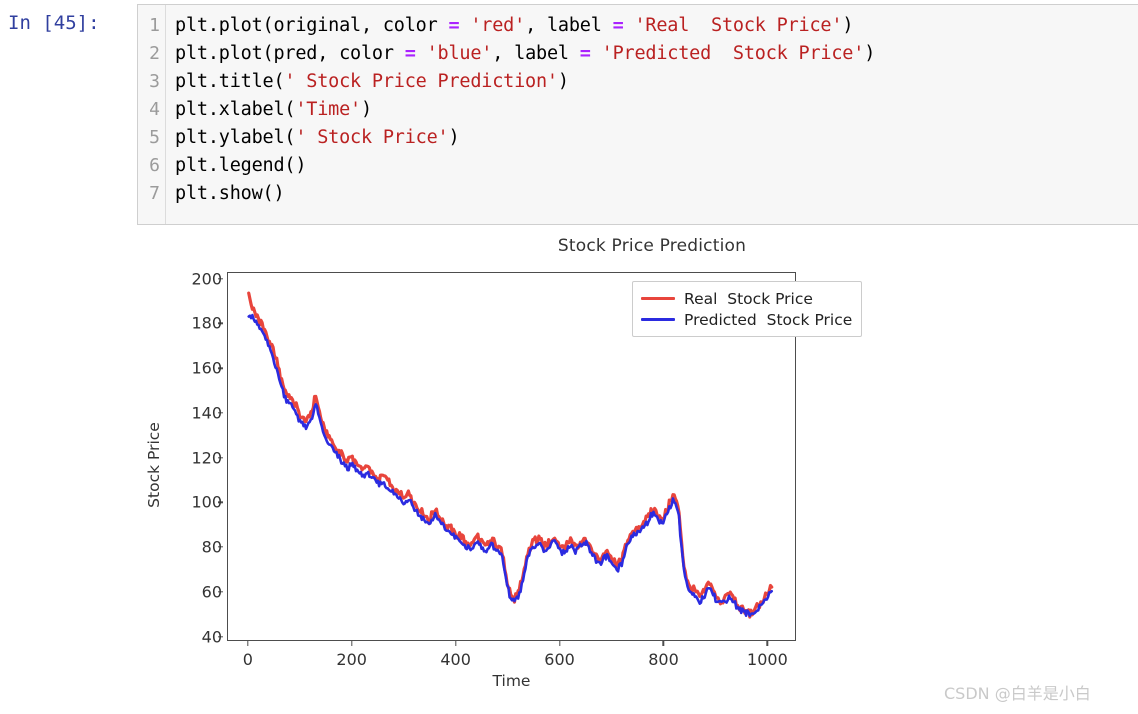 This screenshot has height=714, width=1138. I want to click on code-line: plt.legend(), so click(656, 166).